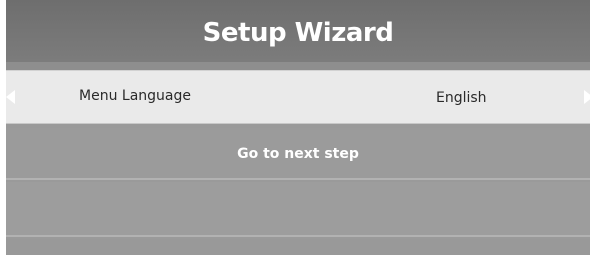  I want to click on next-step-label: Go to next step, so click(298, 154).